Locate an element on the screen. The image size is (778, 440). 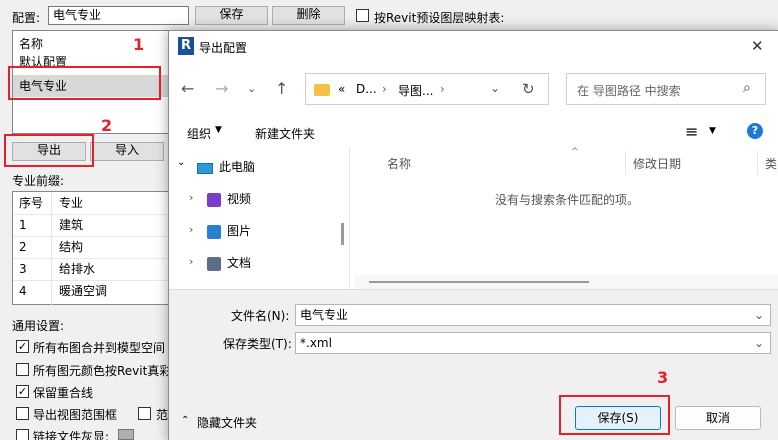
option-label: 导出视图范围框 is located at coordinates (75, 415).